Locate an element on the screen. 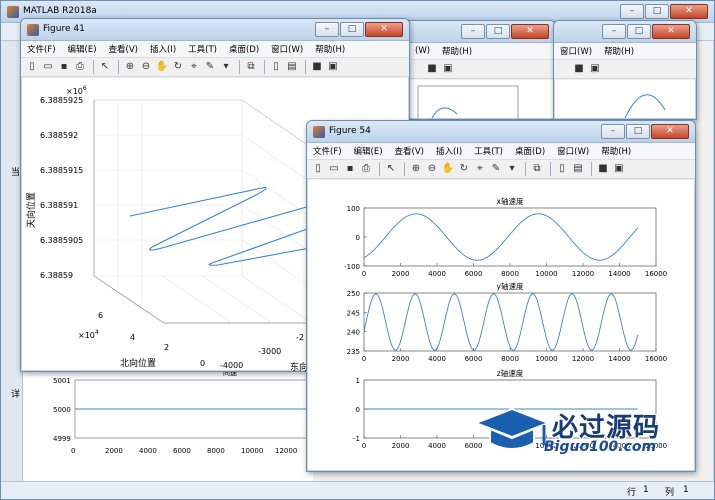  watermark-logo: 必过源码 Biguo100.com is located at coordinates (589, 435).